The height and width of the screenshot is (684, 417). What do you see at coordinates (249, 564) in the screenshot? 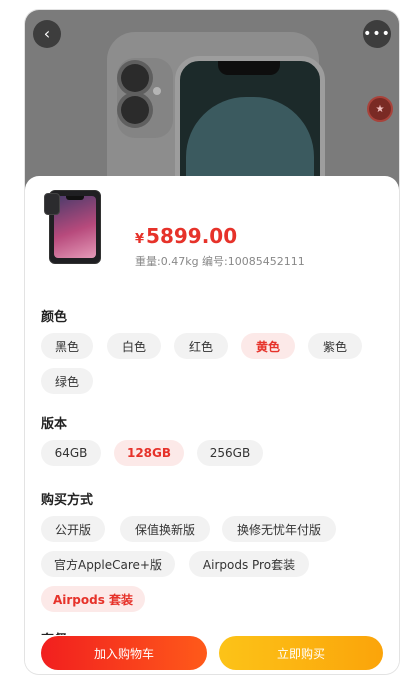
I see `purchase-option-airpods-pro: Airpods Pro套装` at bounding box center [249, 564].